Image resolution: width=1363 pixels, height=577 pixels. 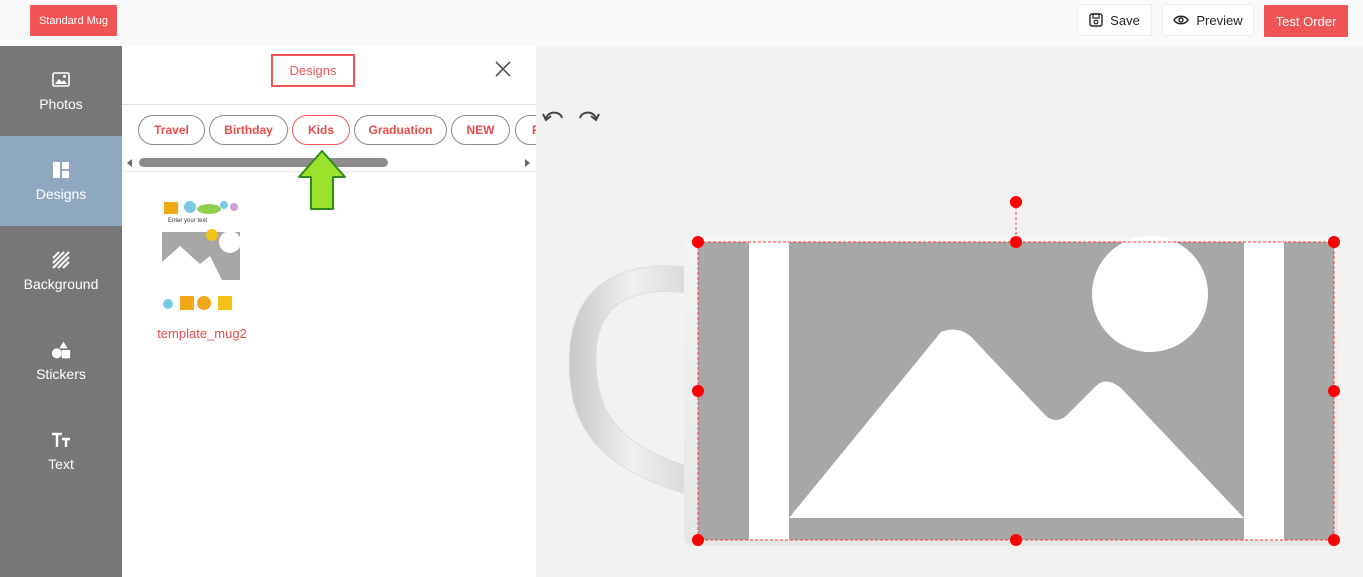 I want to click on template-thumb-text: Enter your text, so click(x=188, y=221).